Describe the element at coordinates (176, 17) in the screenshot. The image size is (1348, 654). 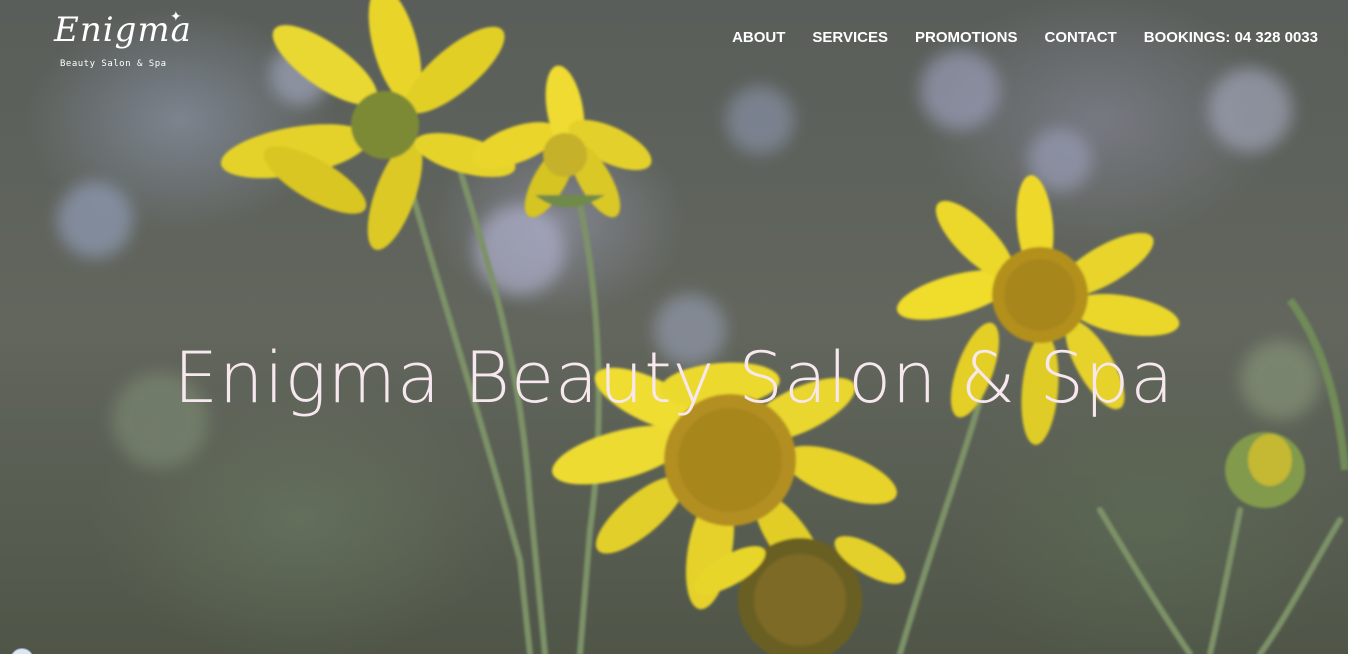
I see `sparkle-icon: ✦` at that location.